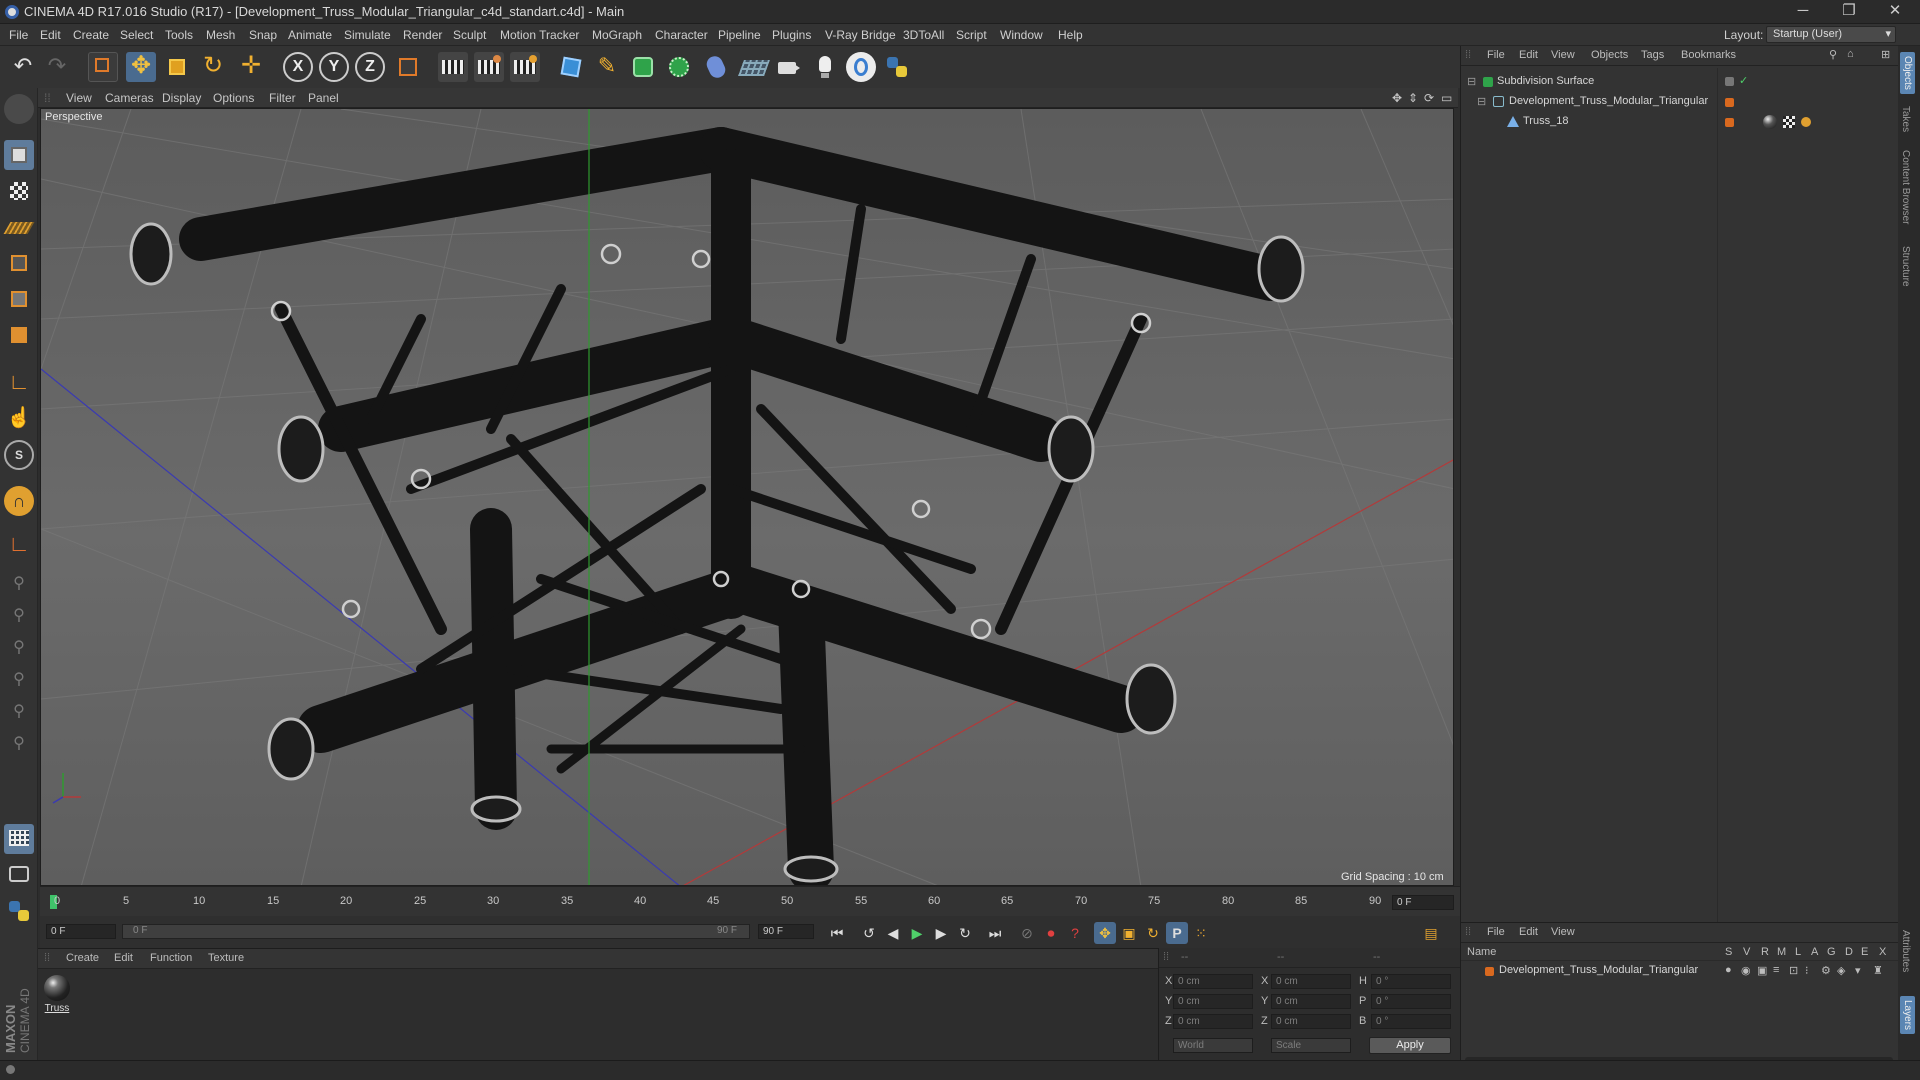 The image size is (1920, 1080). What do you see at coordinates (57, 67) in the screenshot?
I see `redo-icon: ↷` at bounding box center [57, 67].